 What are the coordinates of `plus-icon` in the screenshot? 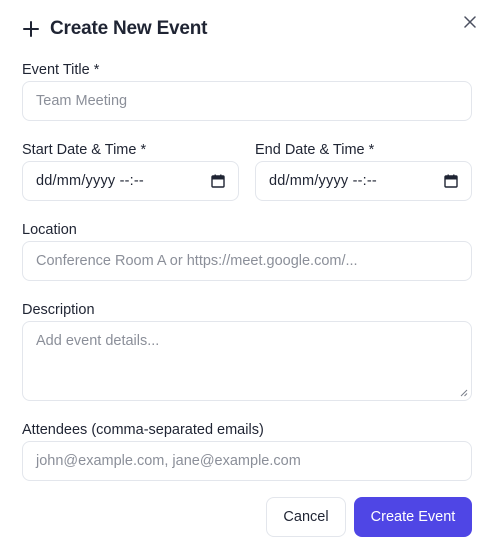 It's located at (31, 29).